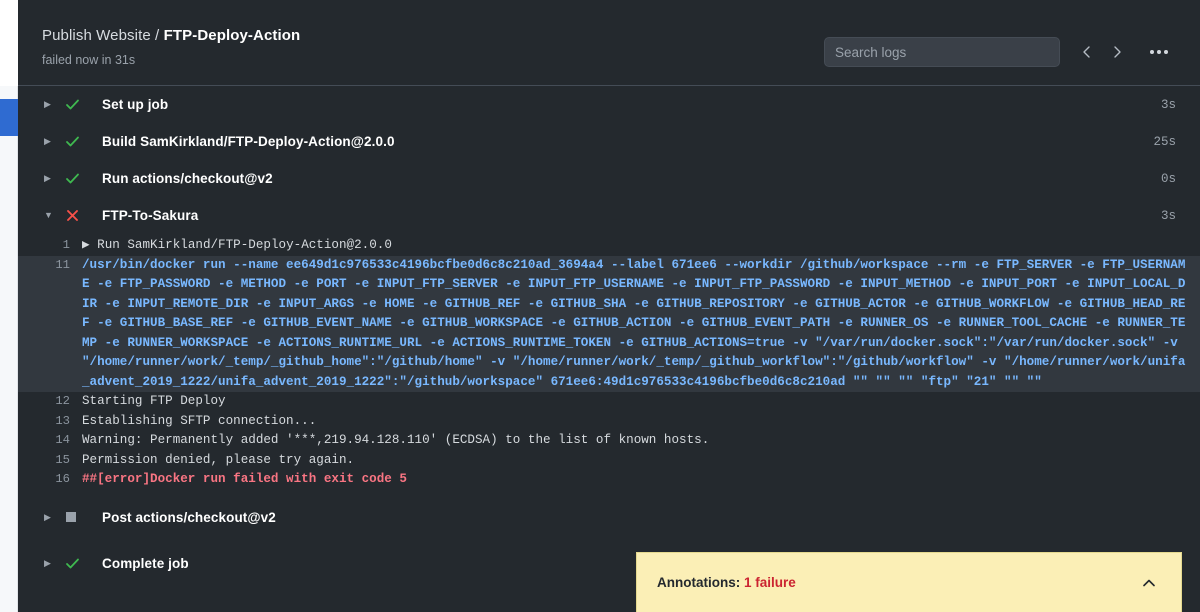  Describe the element at coordinates (700, 582) in the screenshot. I see `annotations-label: Annotations:` at that location.